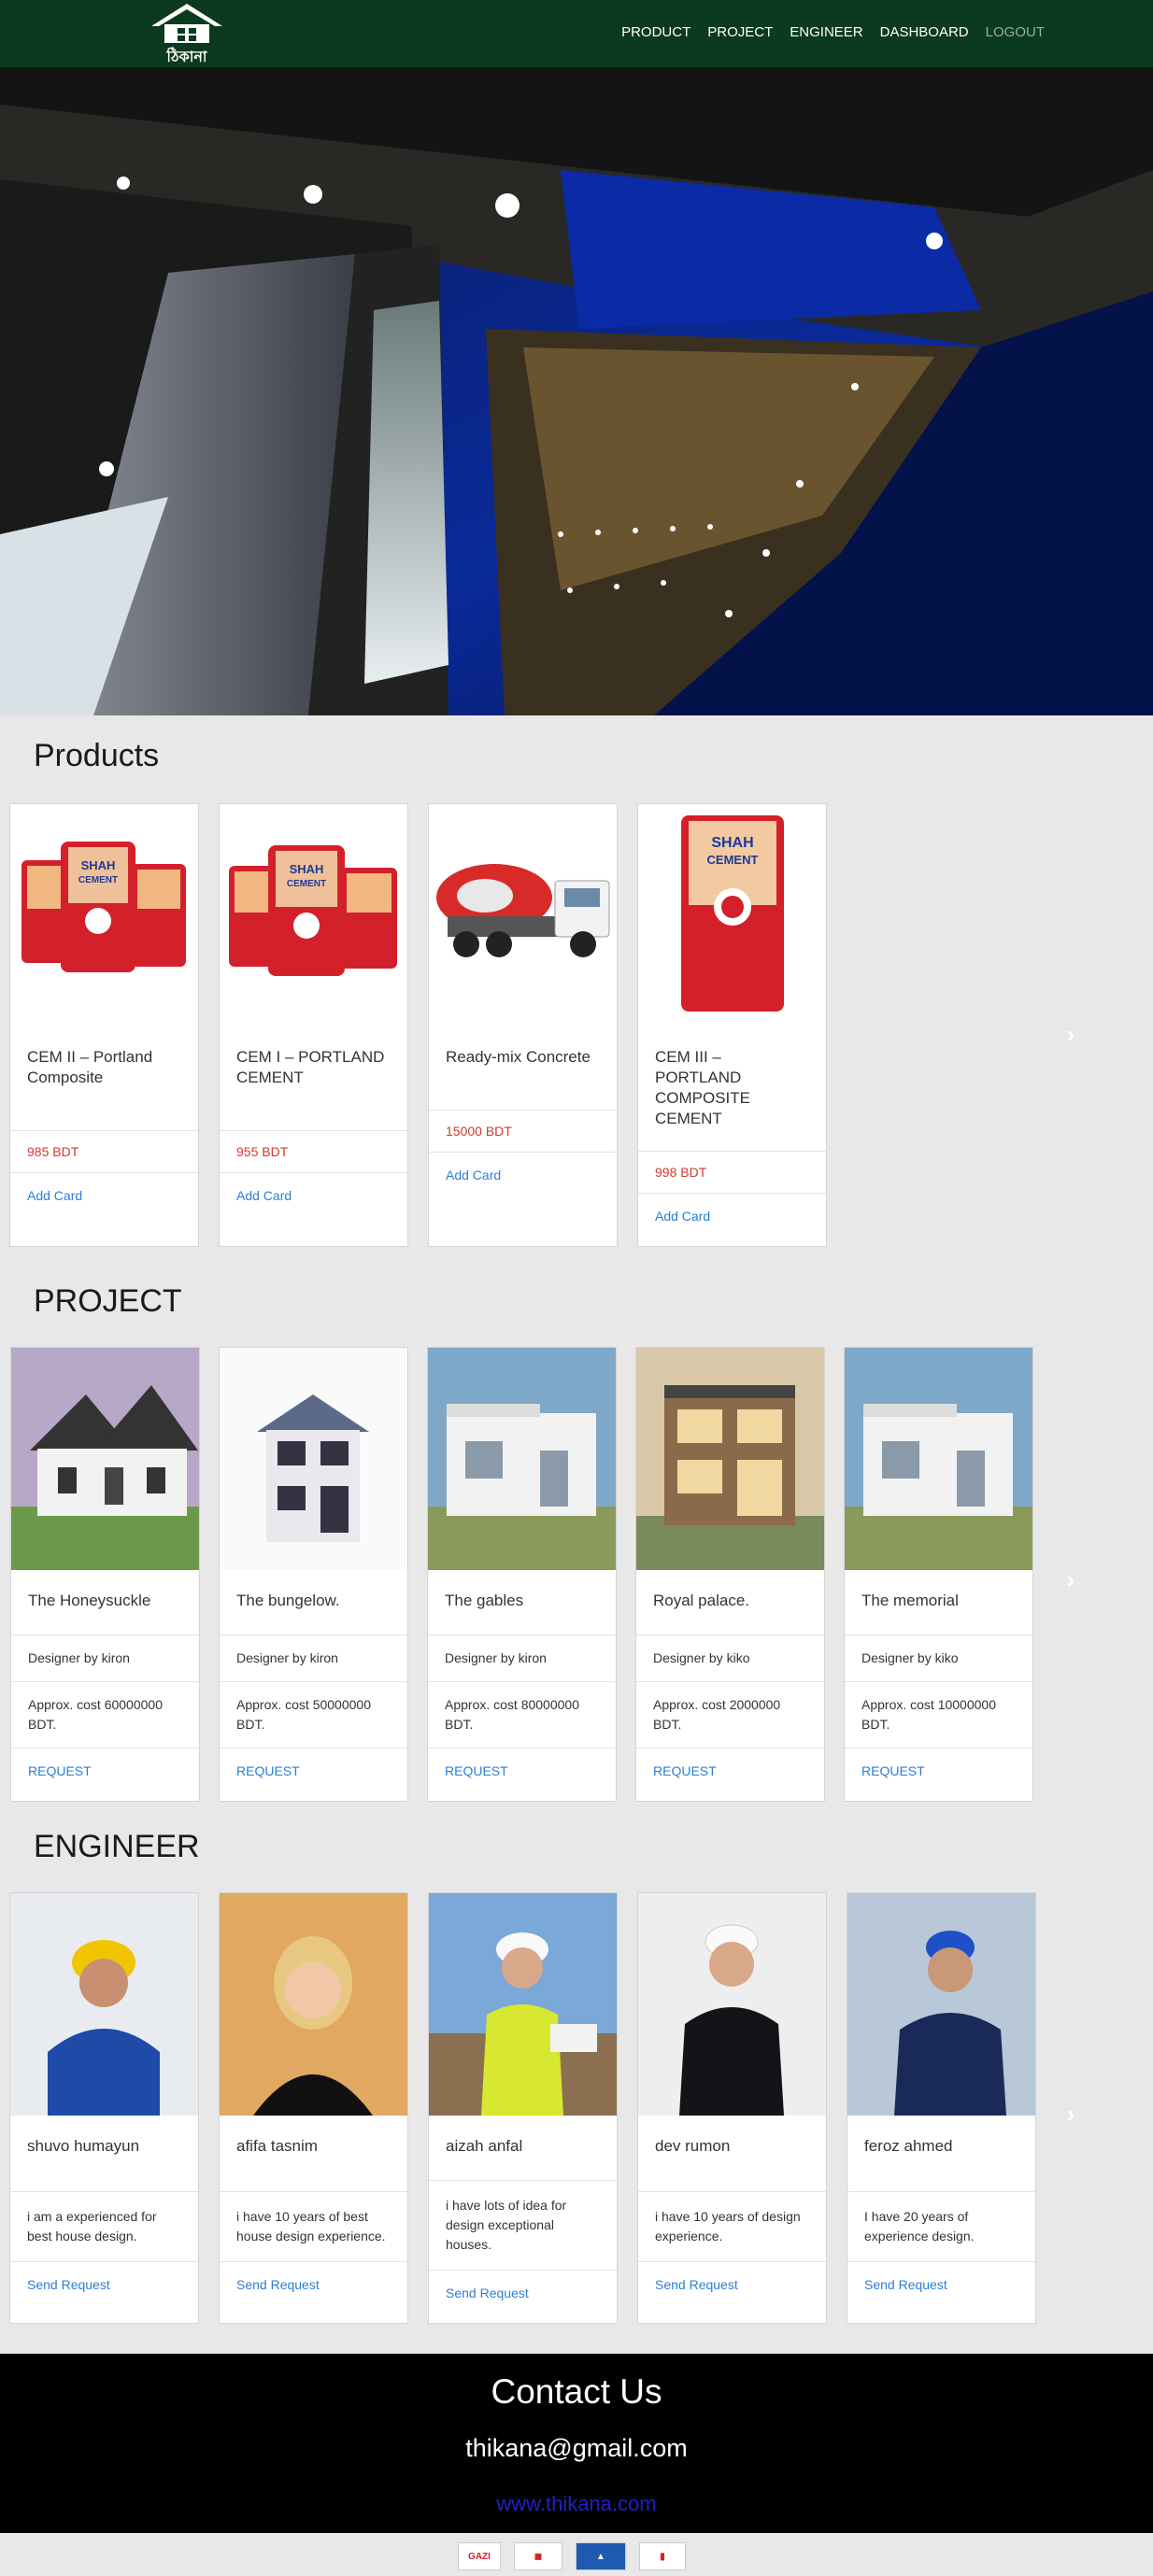  I want to click on nav-link-product: PRODUCT, so click(656, 32).